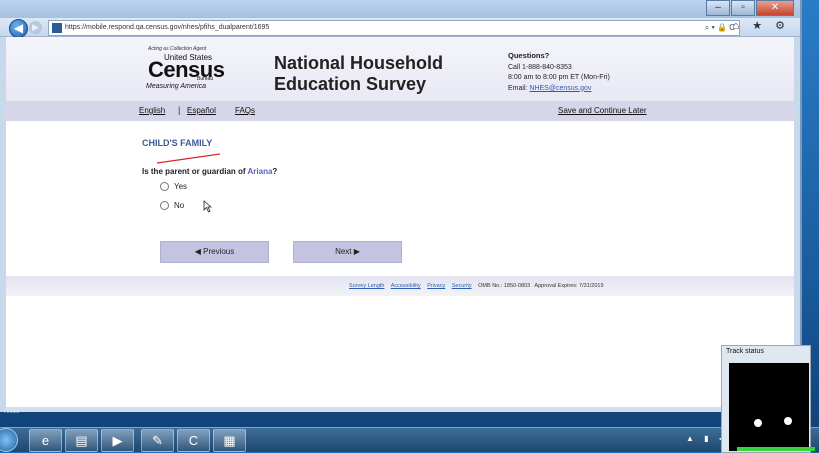 The width and height of the screenshot is (819, 453). Describe the element at coordinates (205, 79) in the screenshot. I see `logo-bureau: Bureau` at that location.